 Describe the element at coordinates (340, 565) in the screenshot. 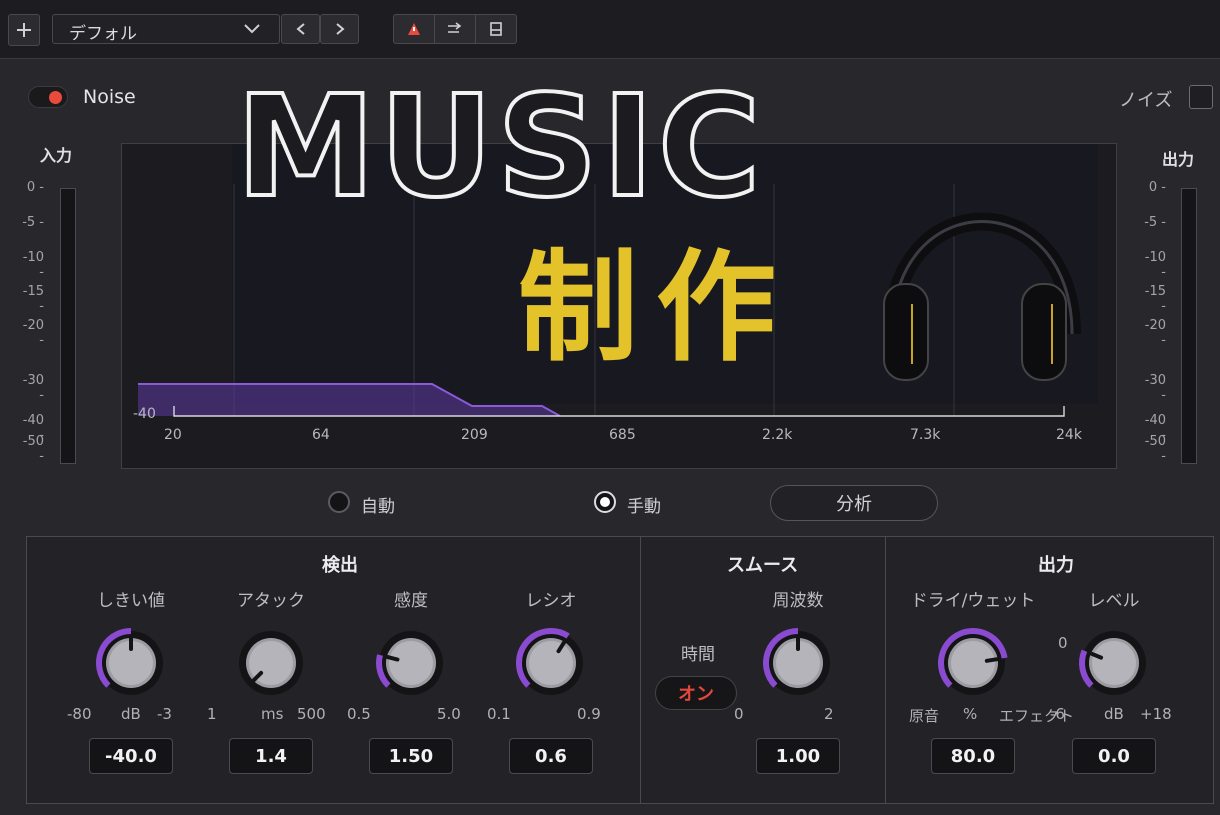

I see `detection-title: 検出` at that location.